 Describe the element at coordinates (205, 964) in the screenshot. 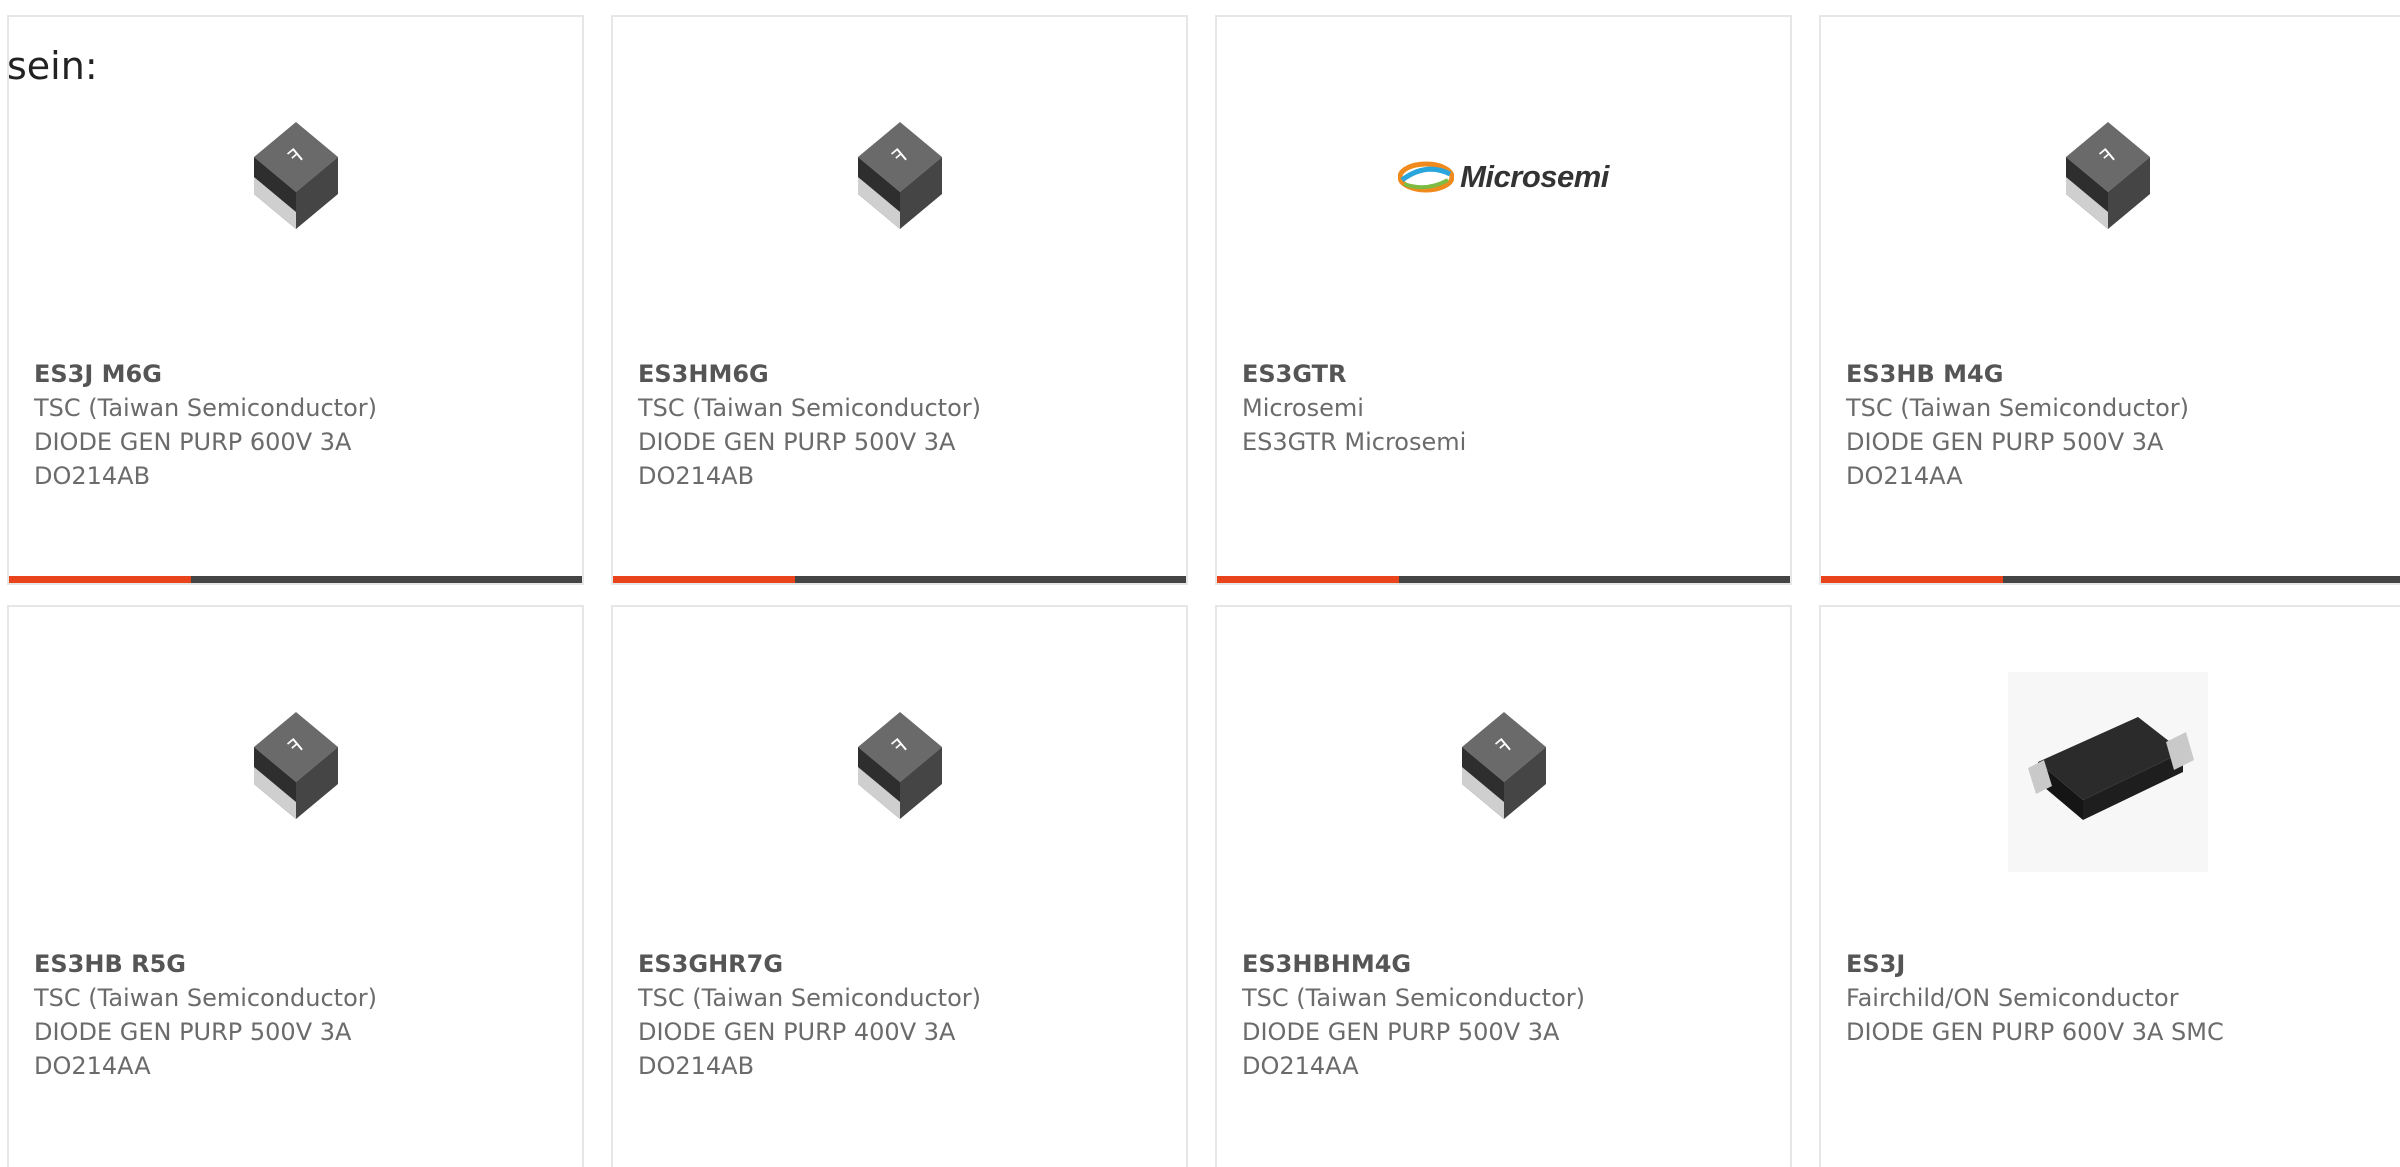

I see `part-number: ES3HB R5G` at that location.